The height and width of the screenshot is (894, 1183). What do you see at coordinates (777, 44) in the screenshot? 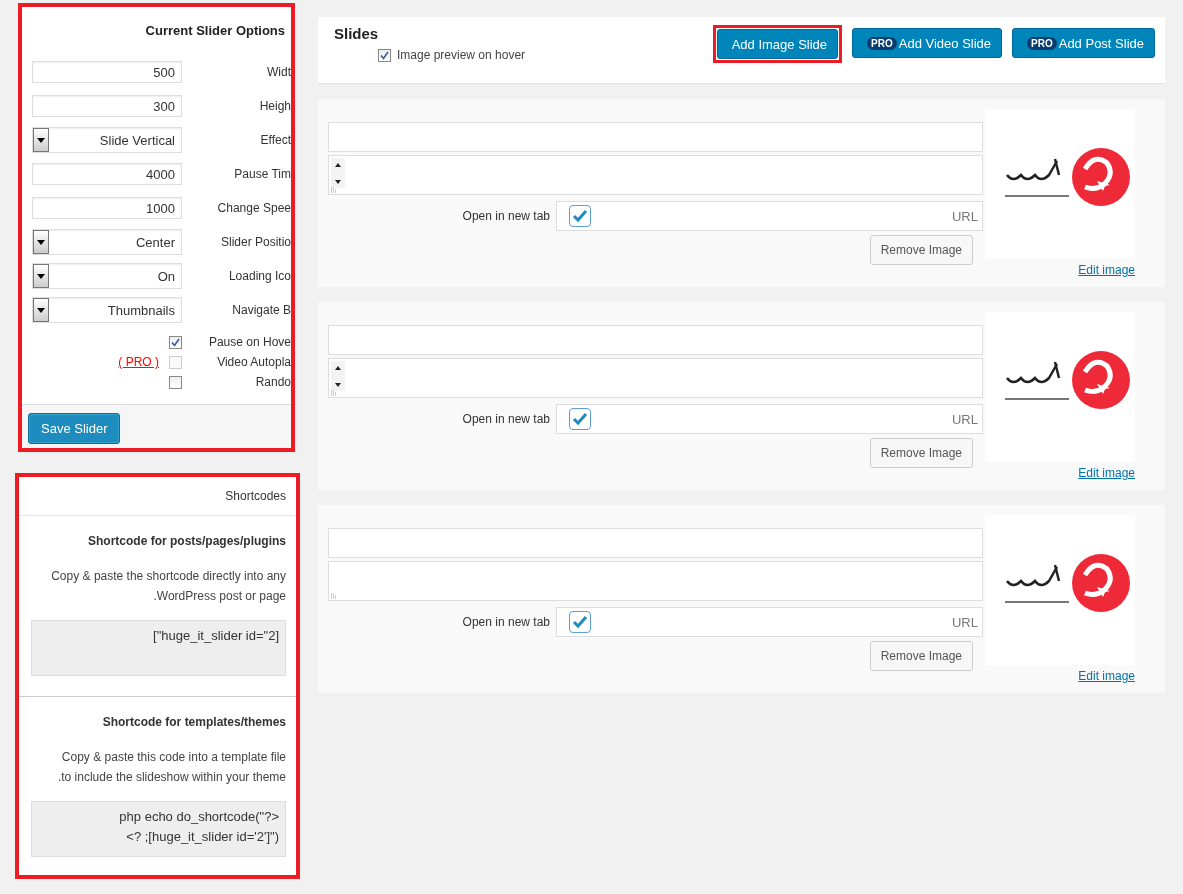
I see `add-slide-button: Add Image Slide` at bounding box center [777, 44].